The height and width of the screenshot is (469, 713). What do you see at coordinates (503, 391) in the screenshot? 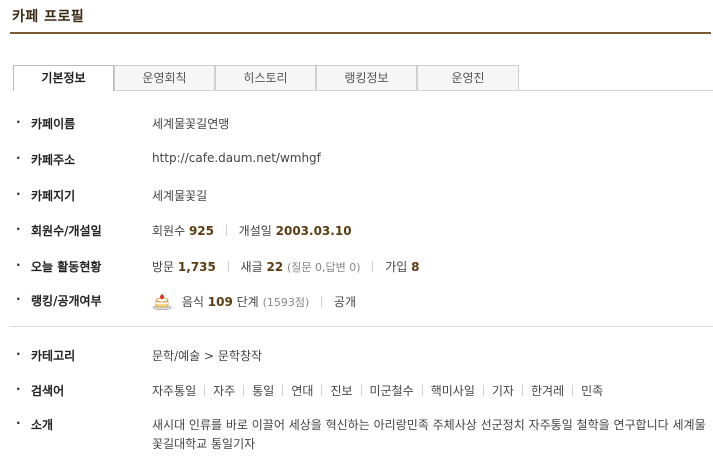
I see `keyword-link: 기자` at bounding box center [503, 391].